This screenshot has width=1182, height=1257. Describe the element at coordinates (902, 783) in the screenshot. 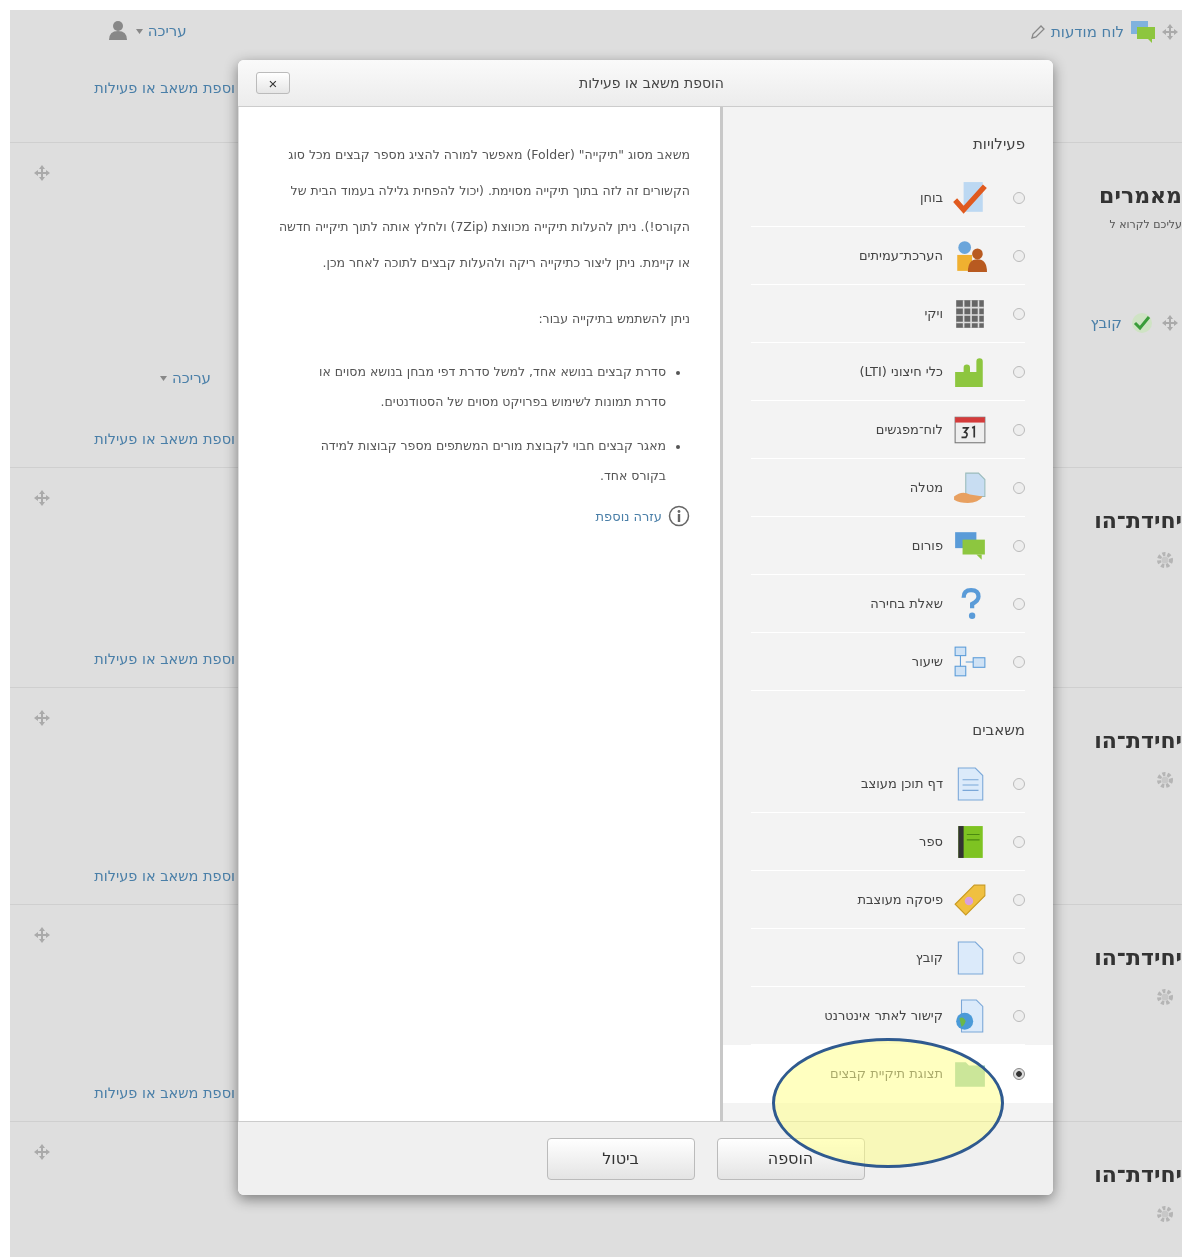

I see `option-label: דף תוכן מעוצב` at that location.